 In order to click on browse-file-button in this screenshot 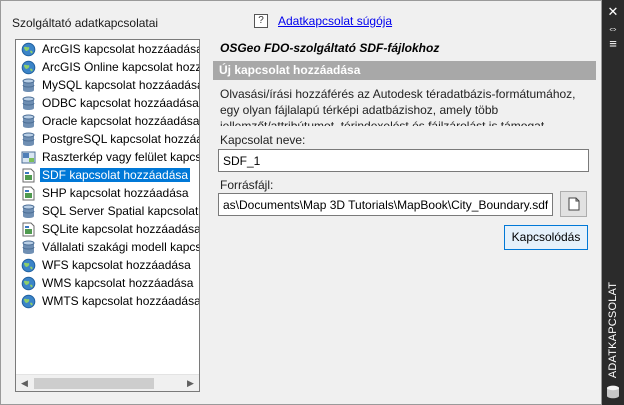, I will do `click(573, 204)`.